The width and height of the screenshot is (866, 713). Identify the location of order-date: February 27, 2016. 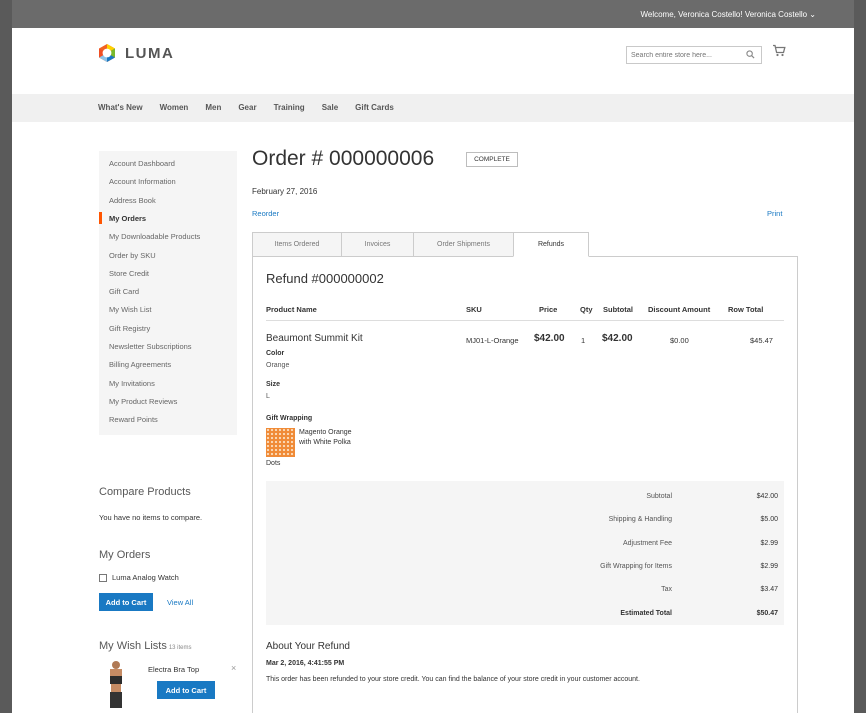
(285, 191).